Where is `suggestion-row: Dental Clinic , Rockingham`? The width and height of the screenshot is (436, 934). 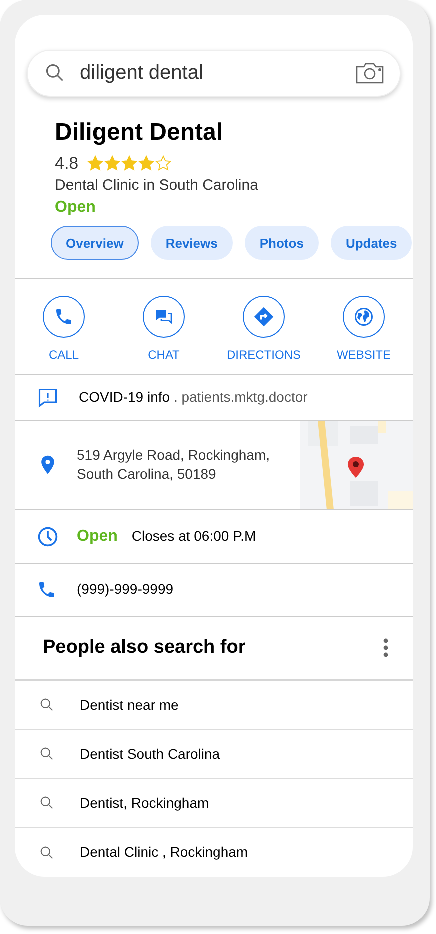 suggestion-row: Dental Clinic , Rockingham is located at coordinates (214, 852).